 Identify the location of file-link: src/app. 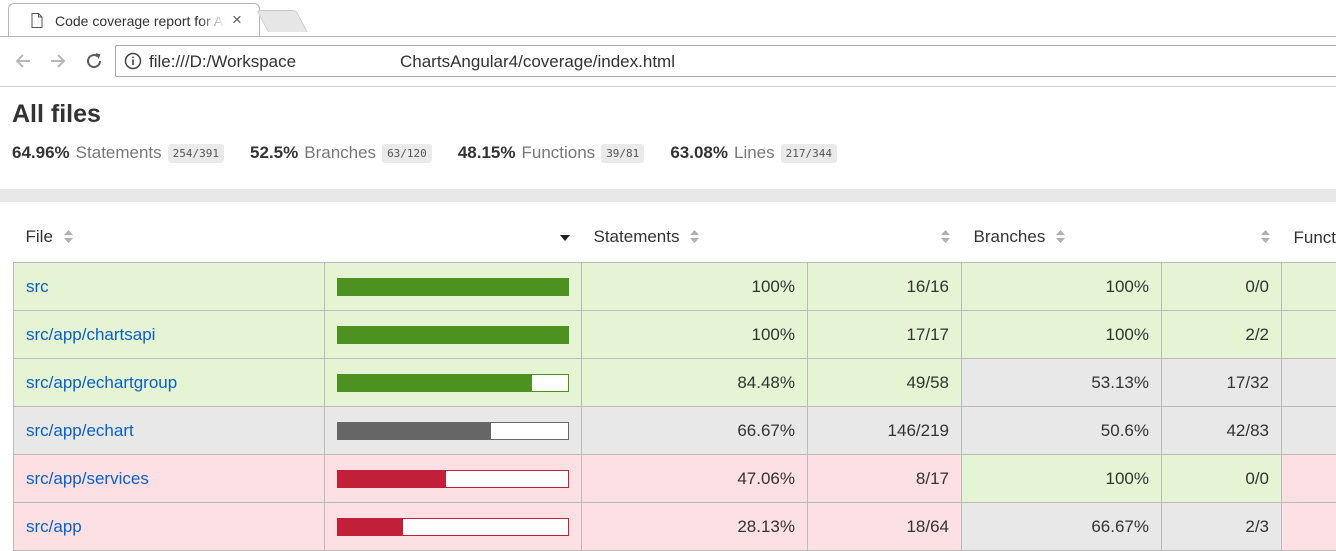
(54, 526).